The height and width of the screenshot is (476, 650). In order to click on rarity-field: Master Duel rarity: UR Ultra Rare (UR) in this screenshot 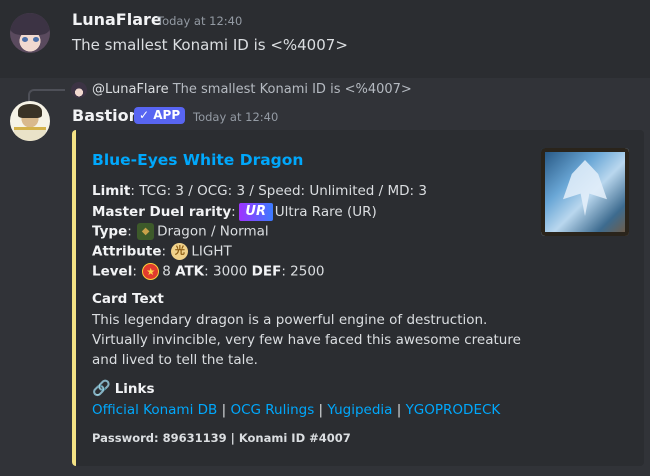, I will do `click(234, 212)`.